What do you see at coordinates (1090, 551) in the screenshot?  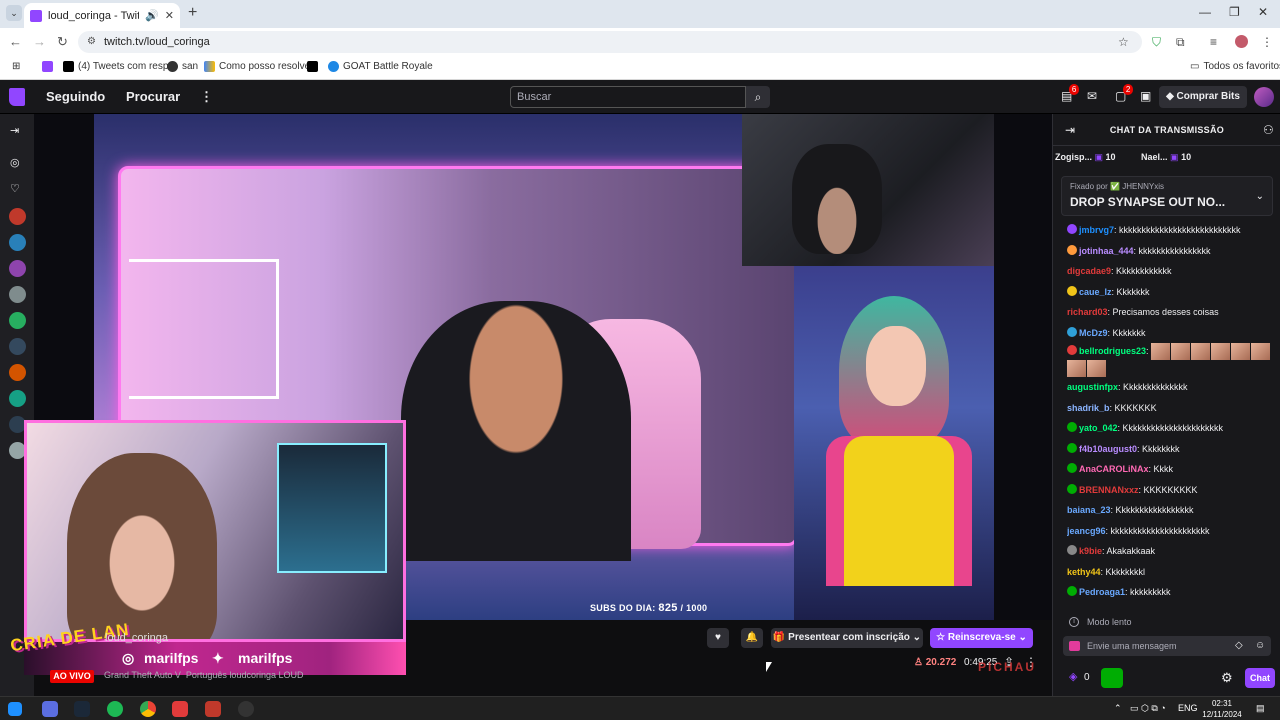 I see `chat-username: k9bie` at bounding box center [1090, 551].